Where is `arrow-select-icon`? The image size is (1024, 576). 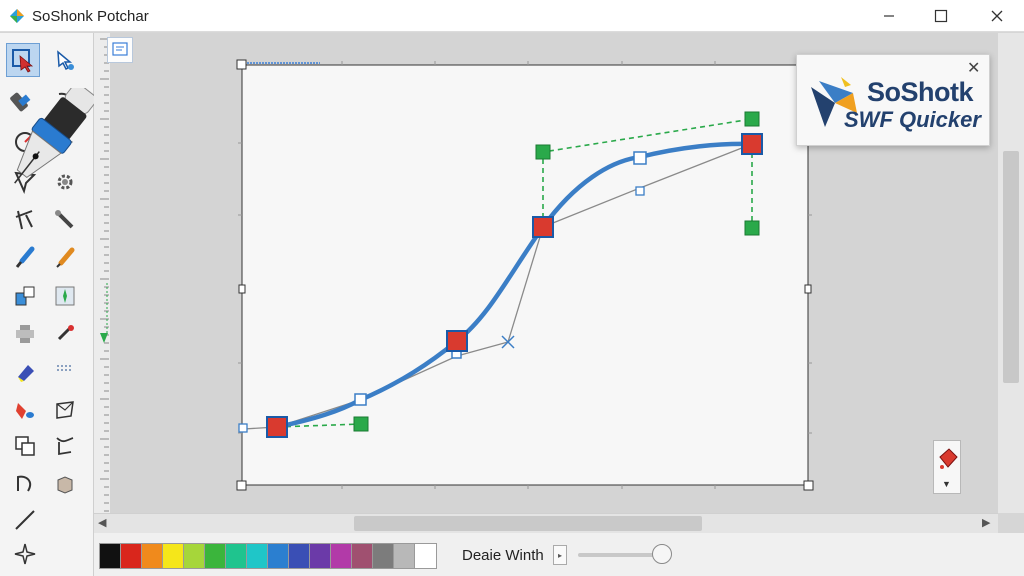
arrow-select-icon is located at coordinates (23, 61).